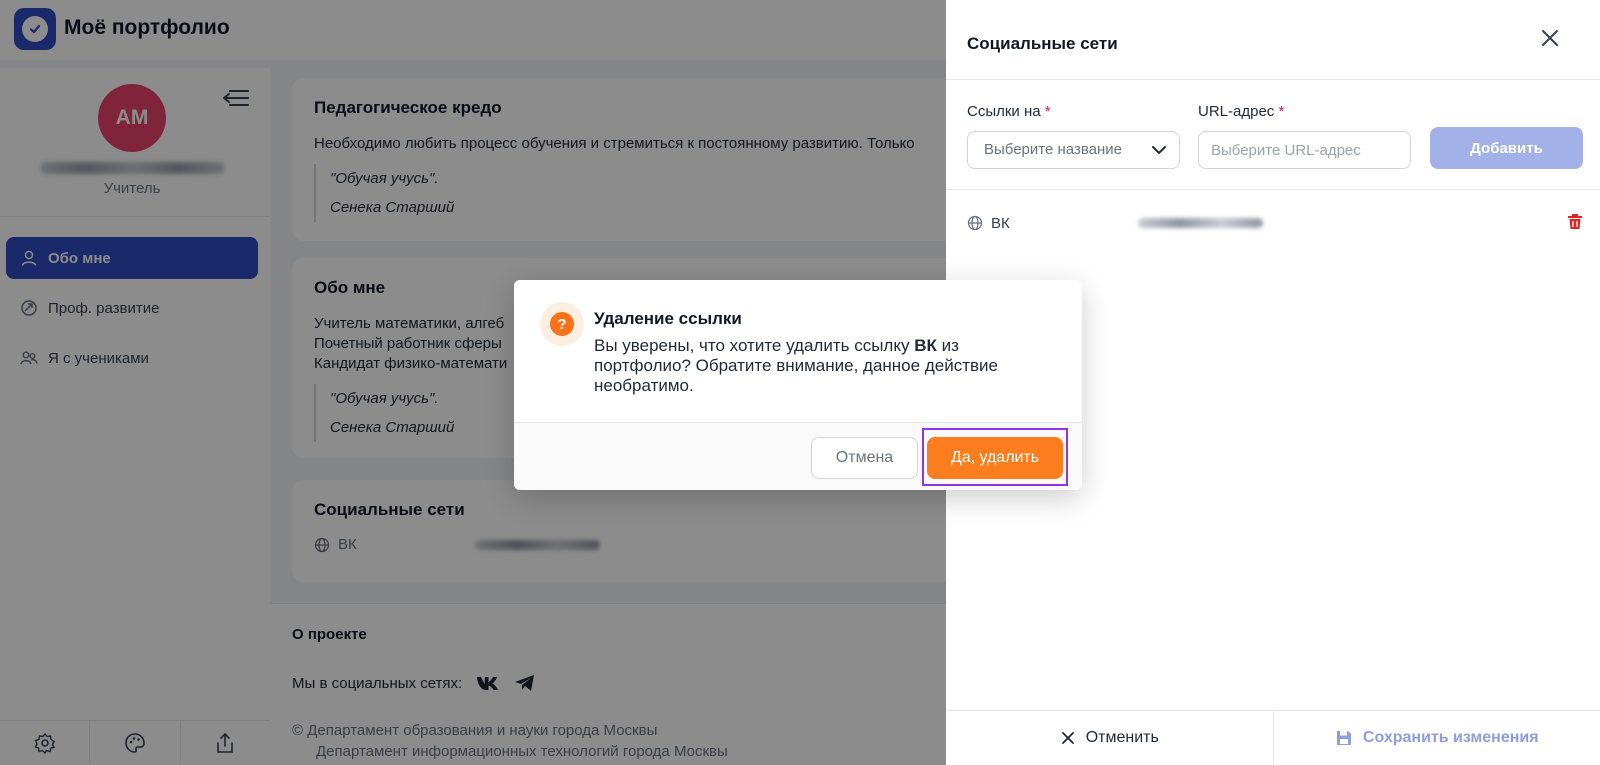 The height and width of the screenshot is (765, 1600). I want to click on globe-icon, so click(975, 223).